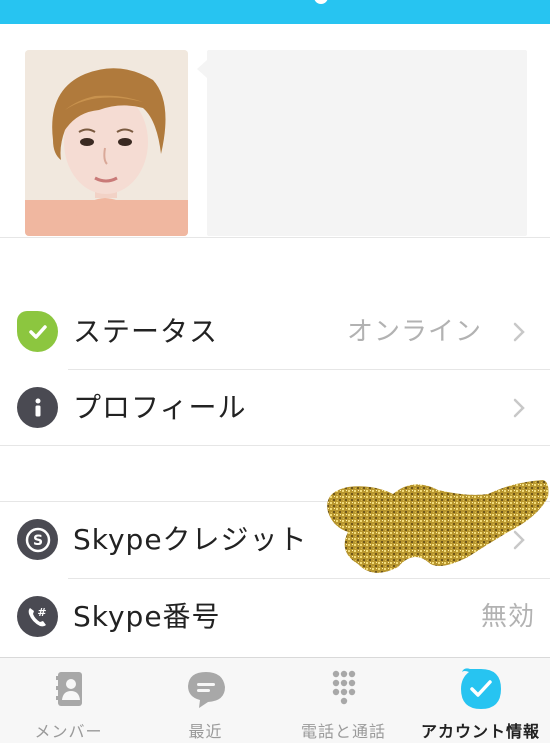 The height and width of the screenshot is (743, 550). I want to click on tab-contacts: メンバー, so click(68, 700).